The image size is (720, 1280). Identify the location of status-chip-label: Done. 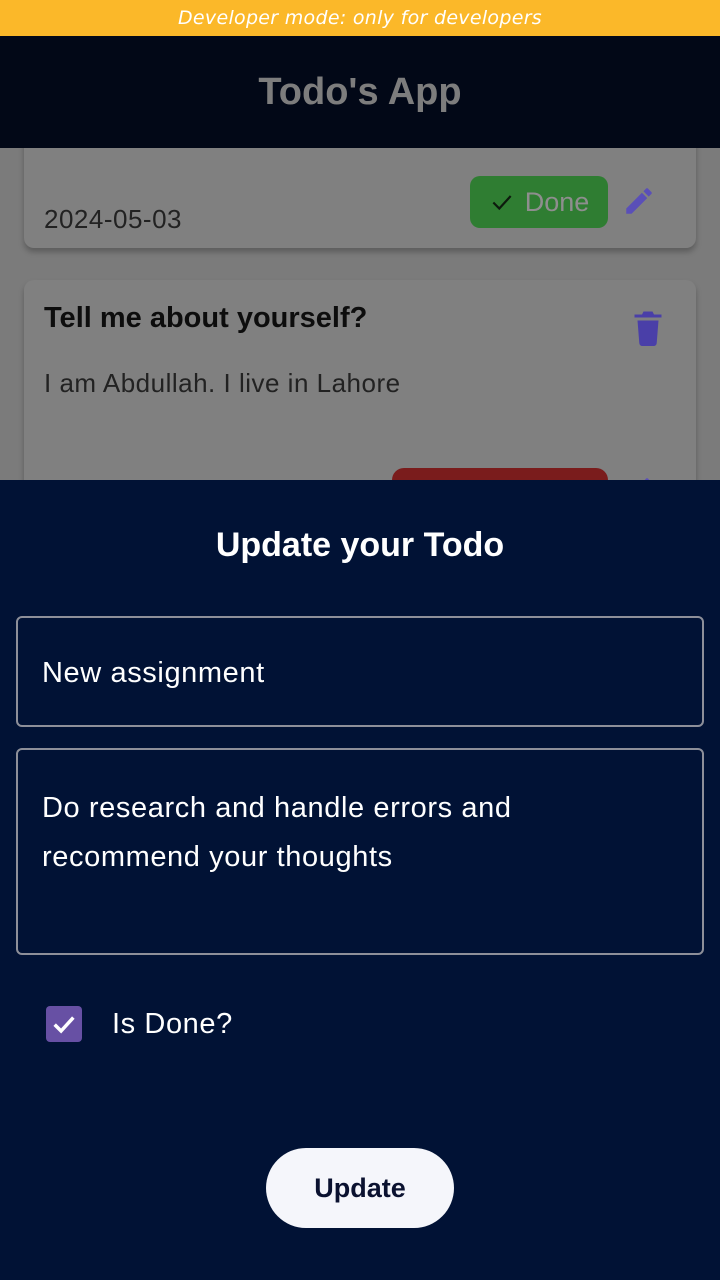
(557, 201).